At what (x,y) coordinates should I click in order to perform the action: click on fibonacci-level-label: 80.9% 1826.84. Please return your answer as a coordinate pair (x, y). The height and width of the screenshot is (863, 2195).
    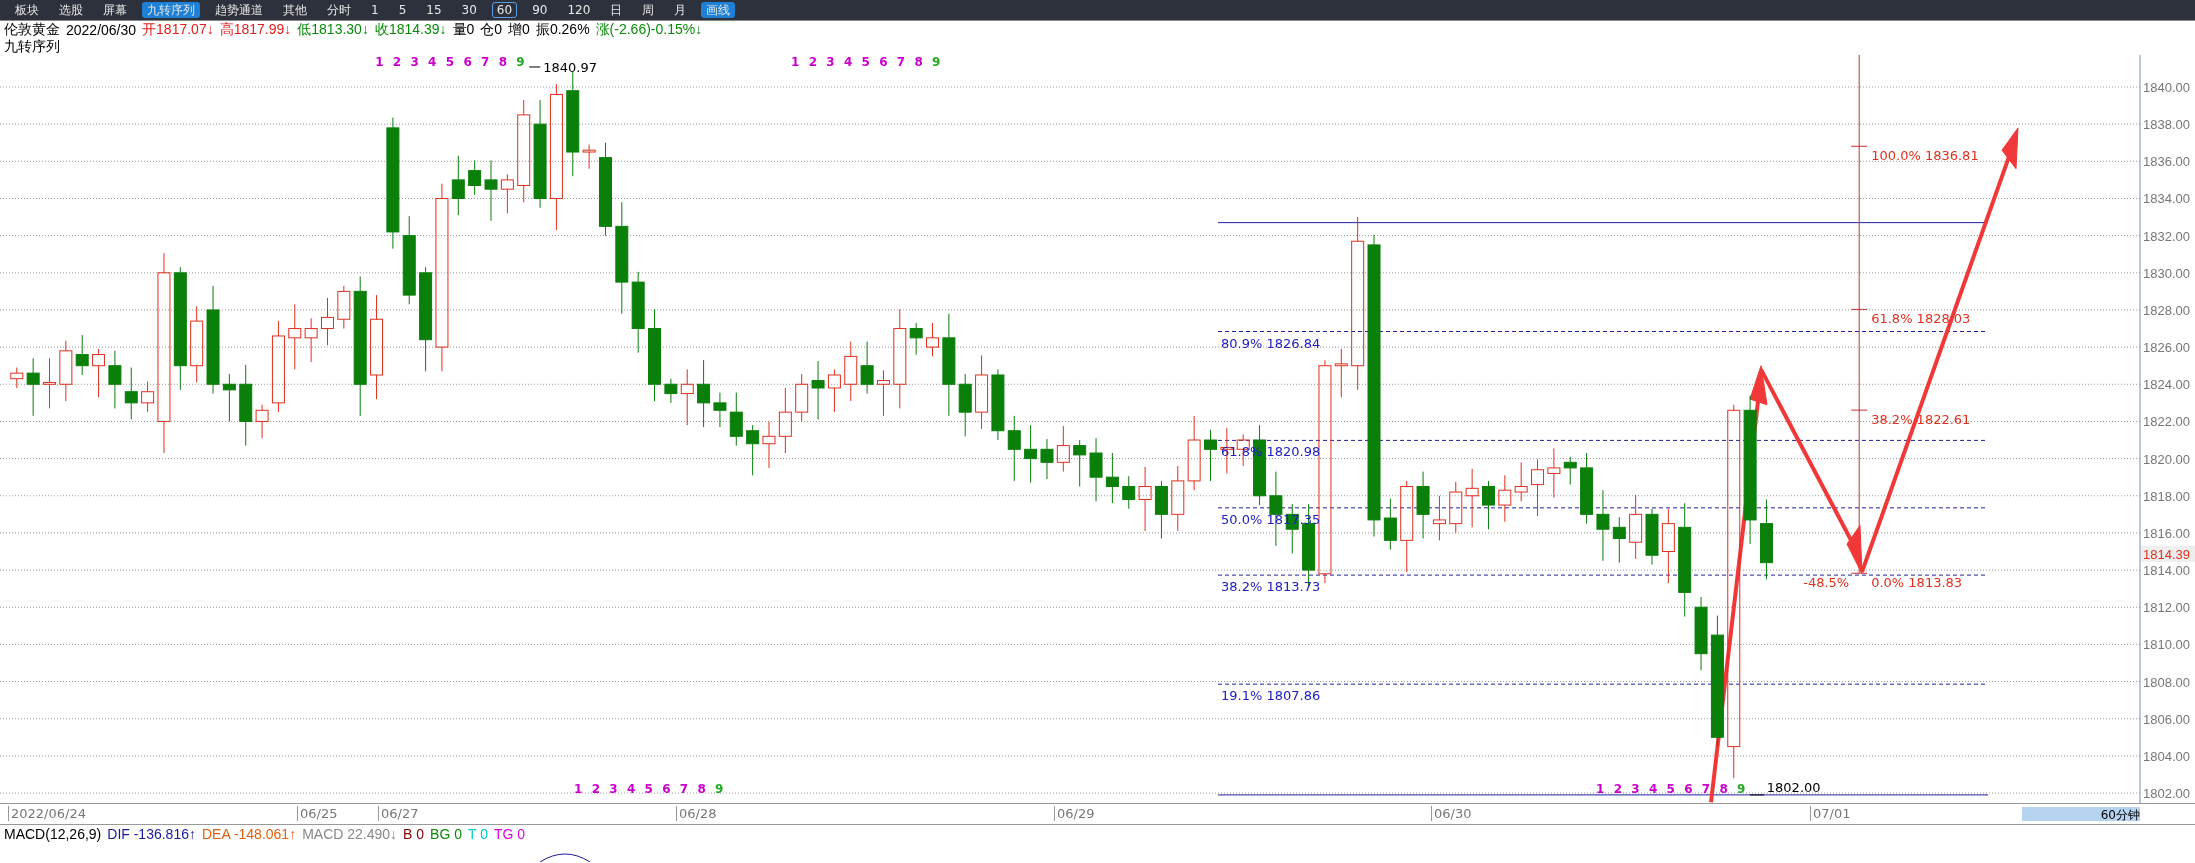
    Looking at the image, I should click on (1271, 343).